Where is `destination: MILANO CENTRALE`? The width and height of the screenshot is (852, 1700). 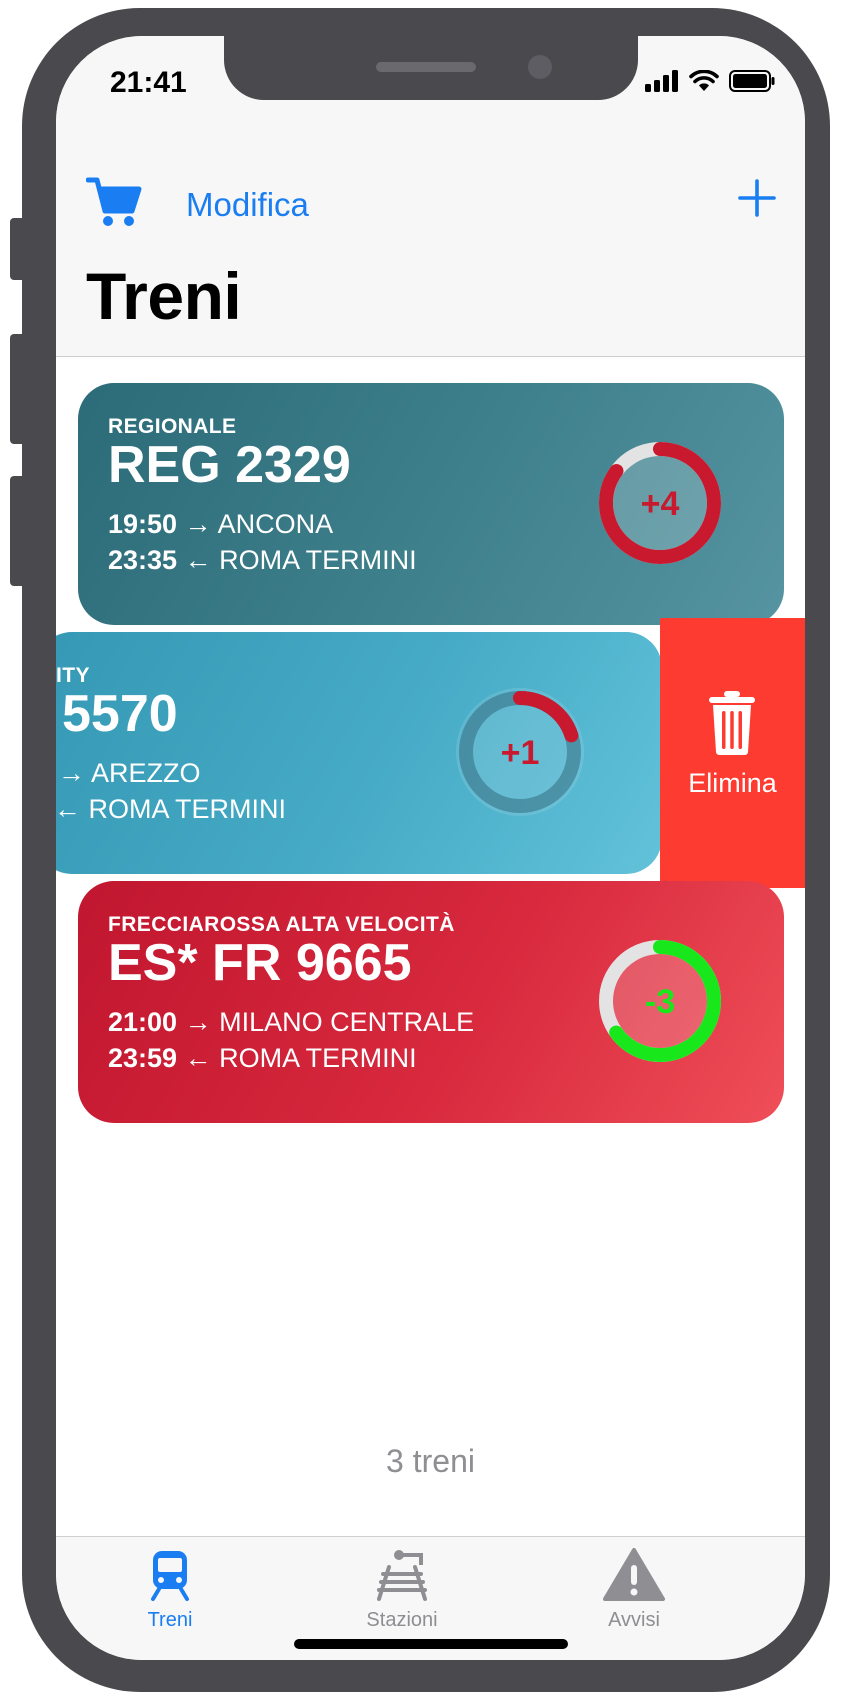 destination: MILANO CENTRALE is located at coordinates (347, 1022).